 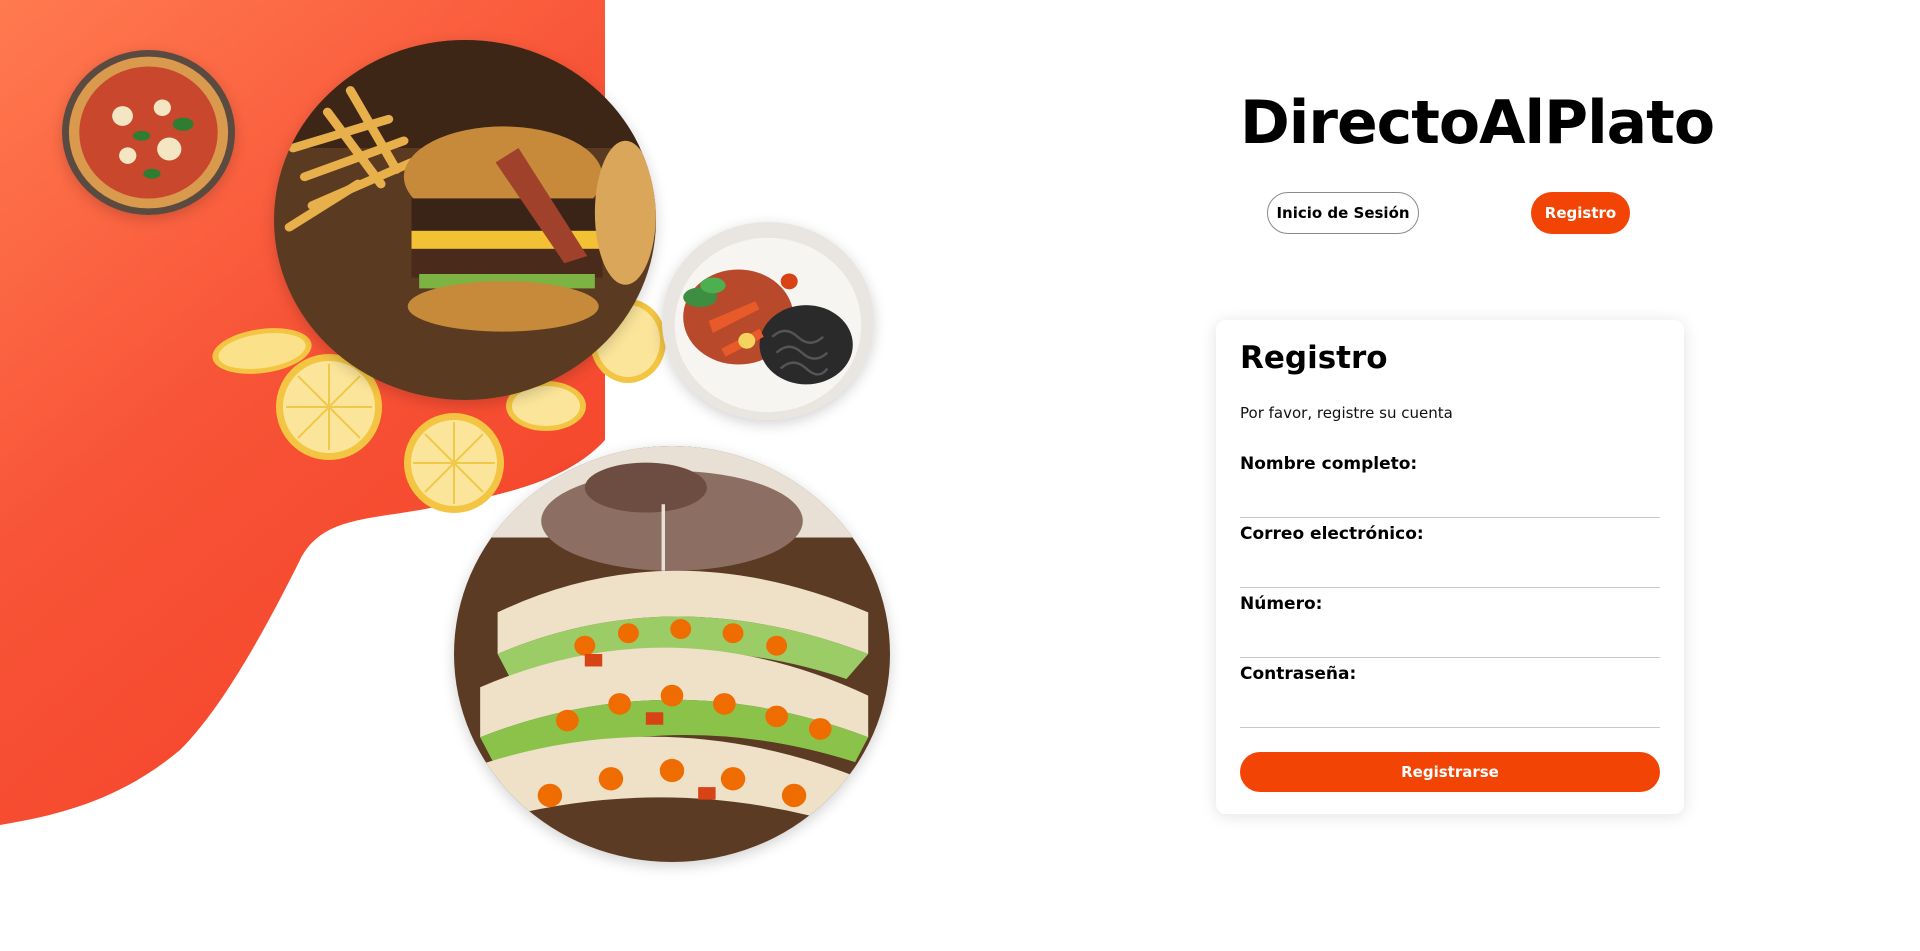 I want to click on burger-fries-image, so click(x=465, y=220).